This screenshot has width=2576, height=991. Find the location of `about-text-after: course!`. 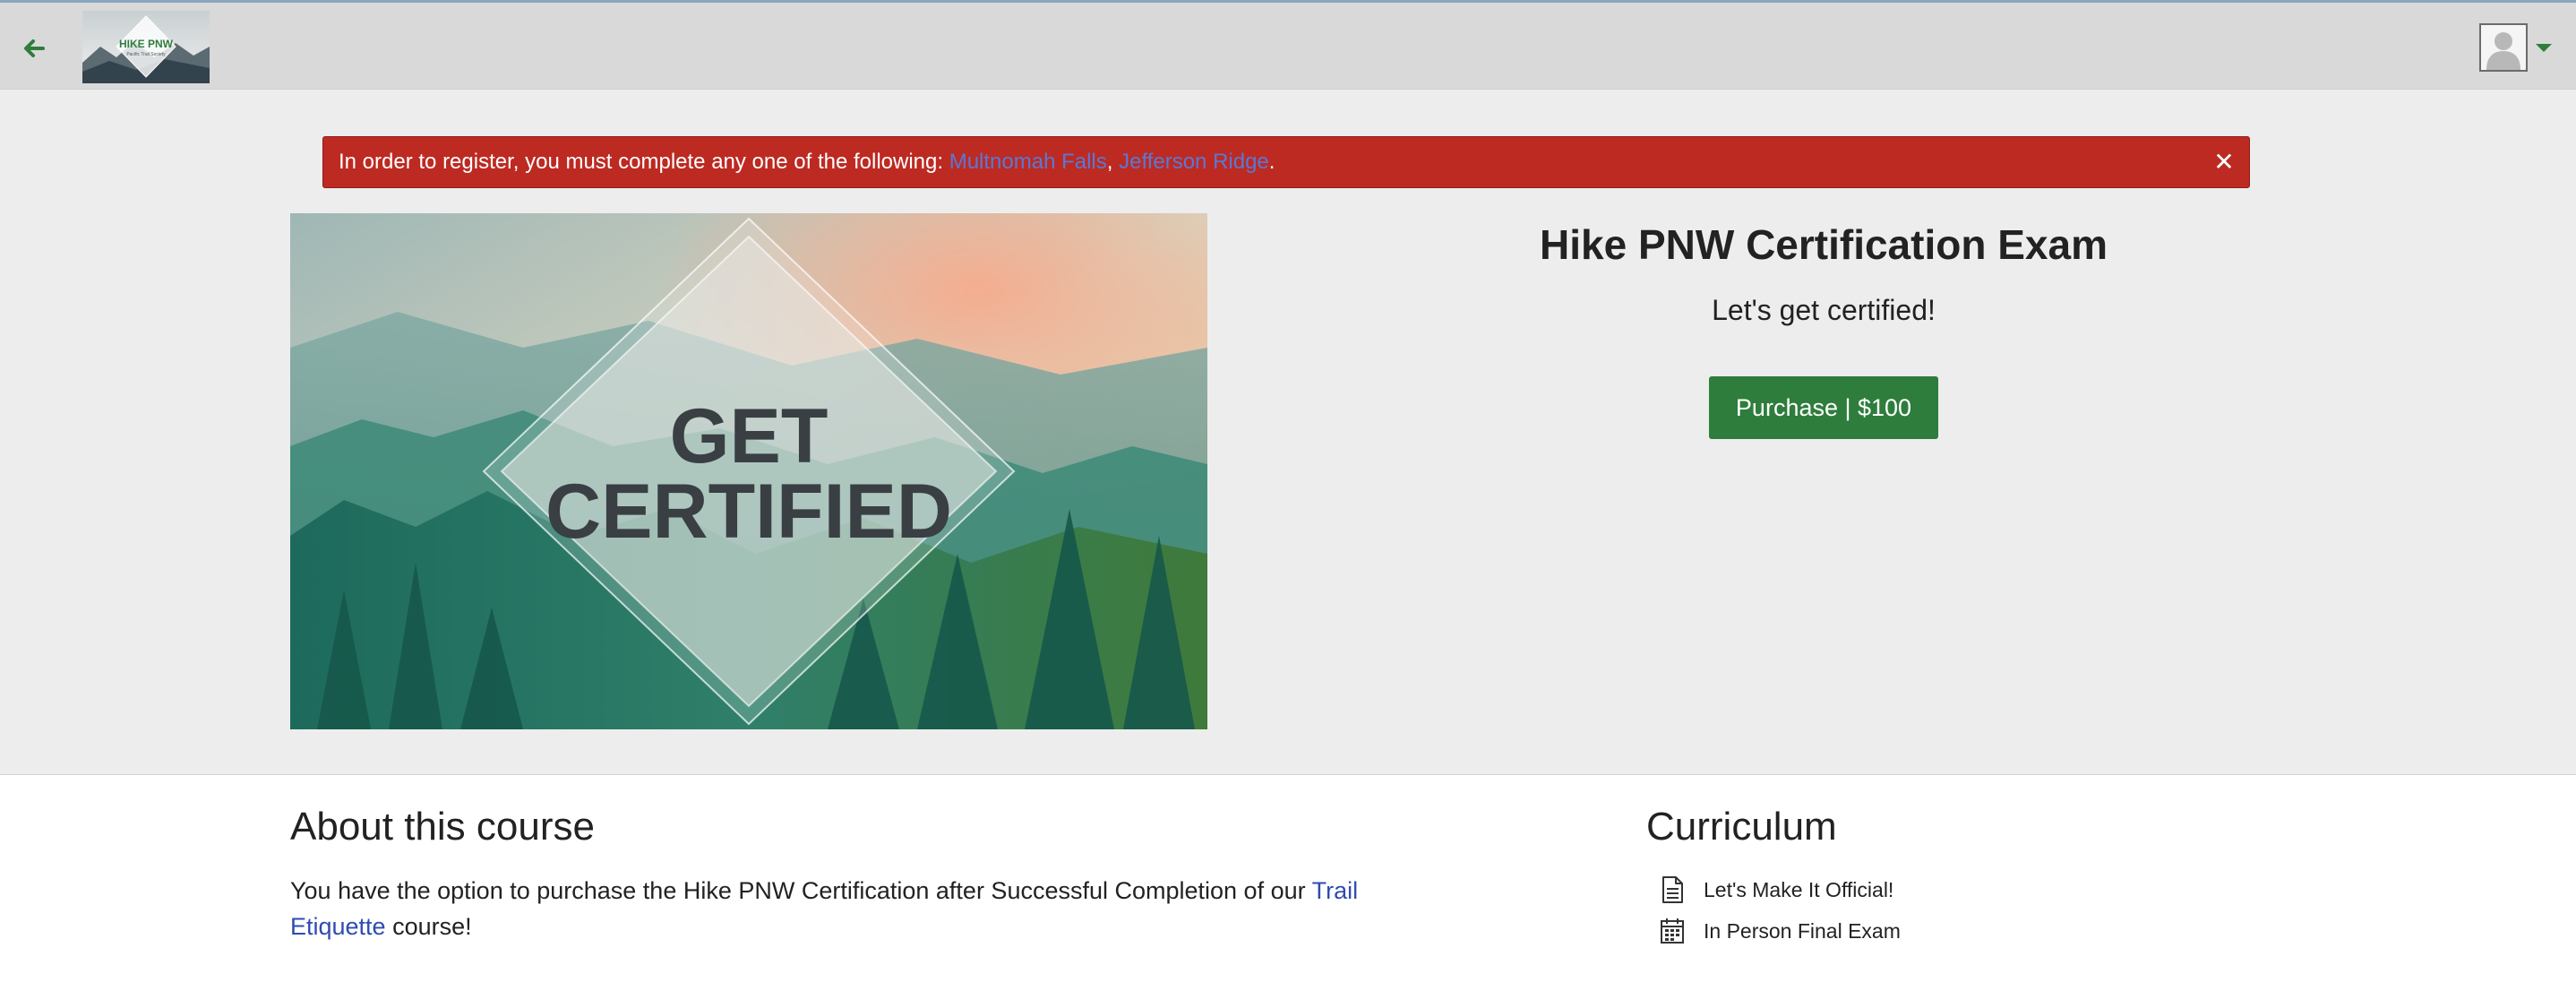

about-text-after: course! is located at coordinates (428, 927).